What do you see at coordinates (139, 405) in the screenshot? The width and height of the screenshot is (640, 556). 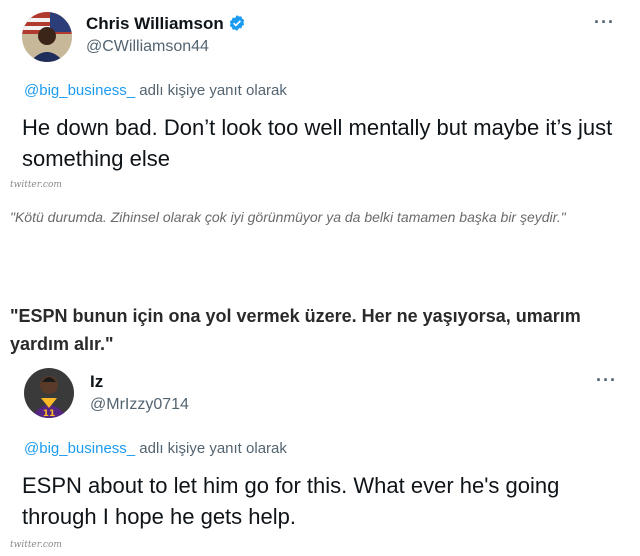 I see `author-handle-2: @MrIzzy0714` at bounding box center [139, 405].